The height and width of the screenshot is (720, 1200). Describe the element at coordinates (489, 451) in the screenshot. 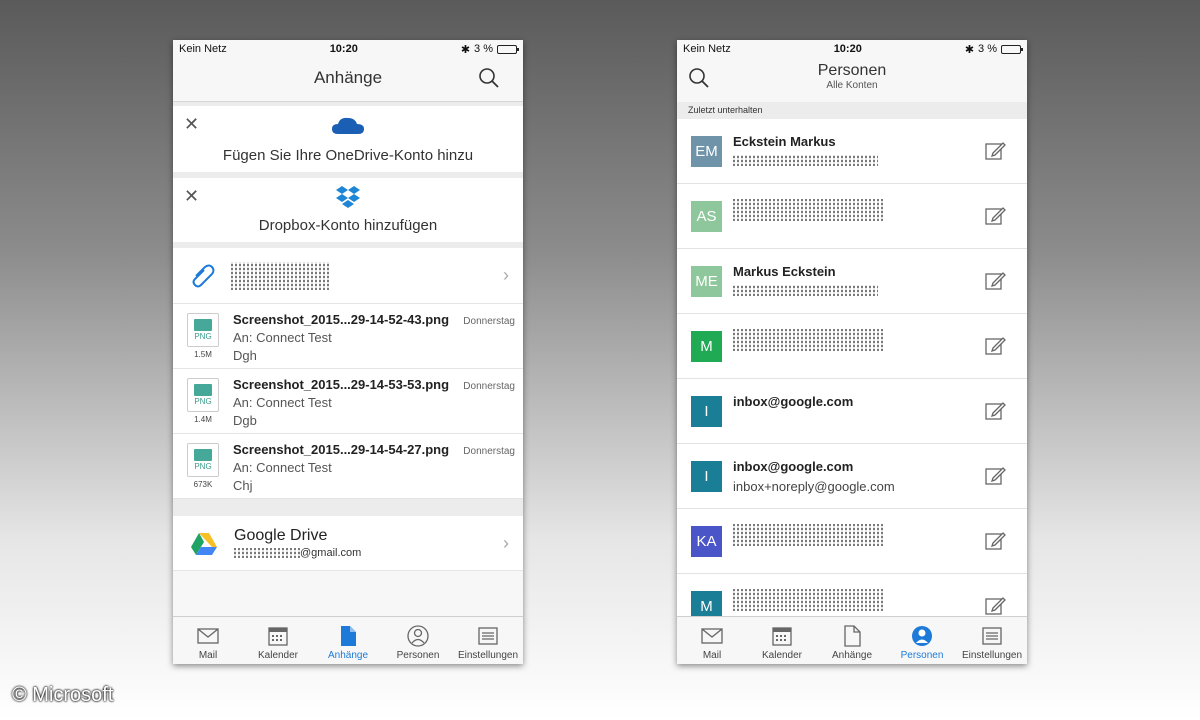

I see `file-date: Donnerstag` at that location.